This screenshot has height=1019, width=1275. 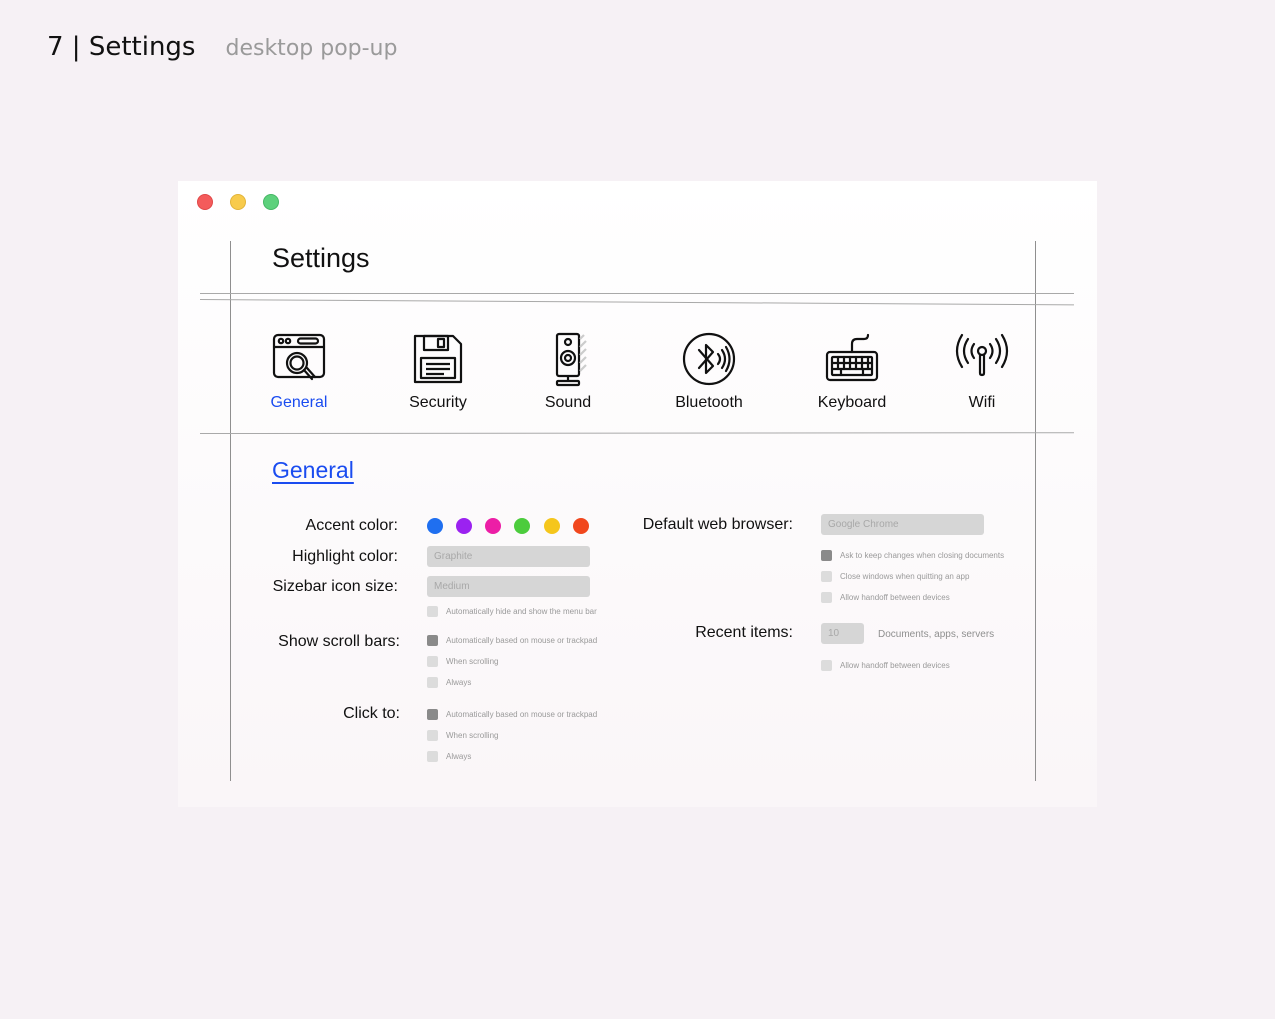 What do you see at coordinates (230, 511) in the screenshot?
I see `guide-line-left` at bounding box center [230, 511].